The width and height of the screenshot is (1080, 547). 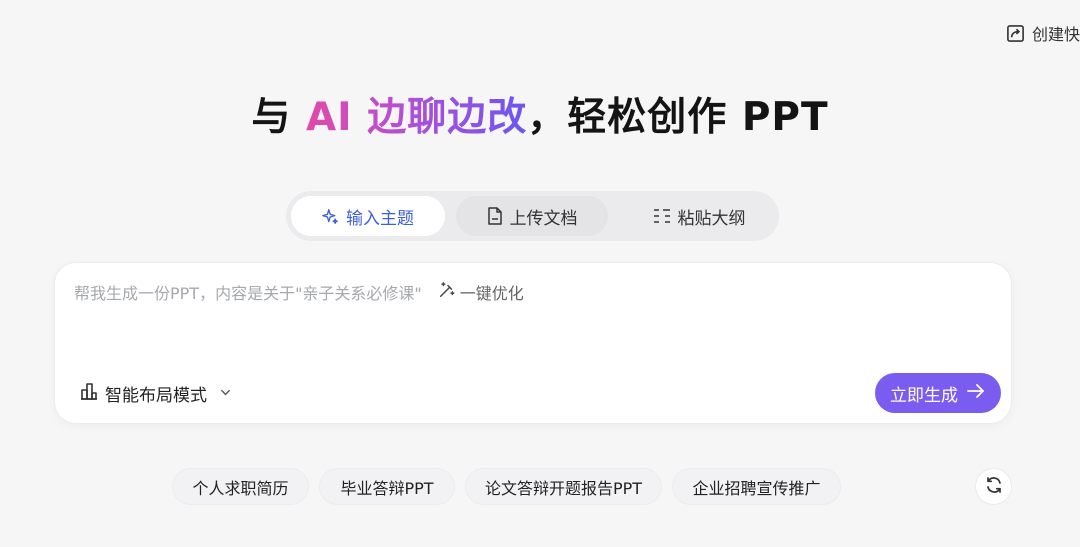 I want to click on outline-list-icon, so click(x=662, y=216).